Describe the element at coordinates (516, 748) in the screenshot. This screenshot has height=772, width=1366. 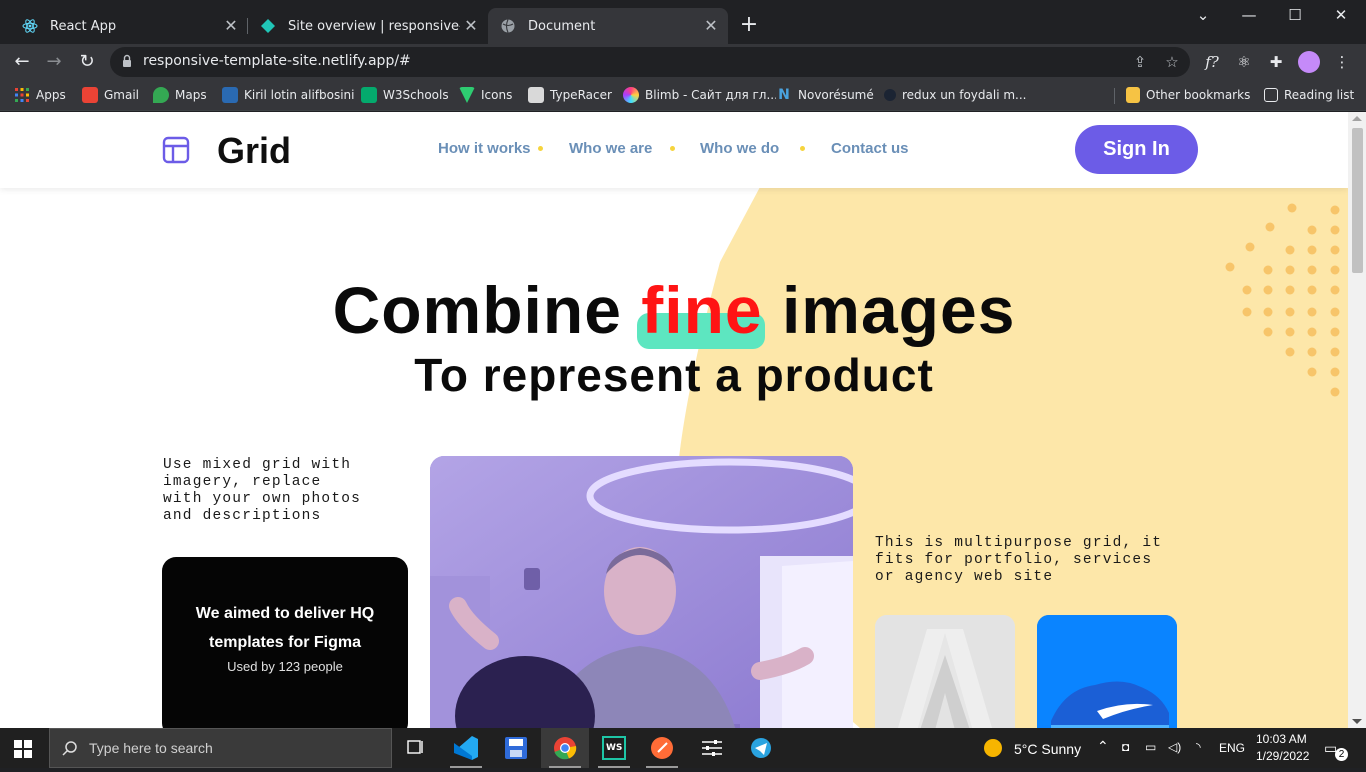
I see `save-app-icon` at that location.